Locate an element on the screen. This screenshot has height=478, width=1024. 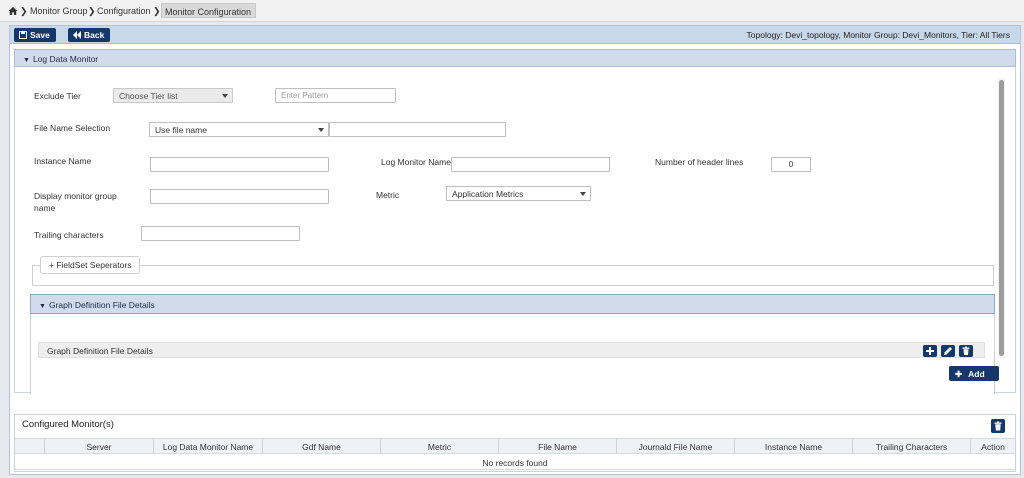
metric-value: Application Metrics is located at coordinates (488, 194).